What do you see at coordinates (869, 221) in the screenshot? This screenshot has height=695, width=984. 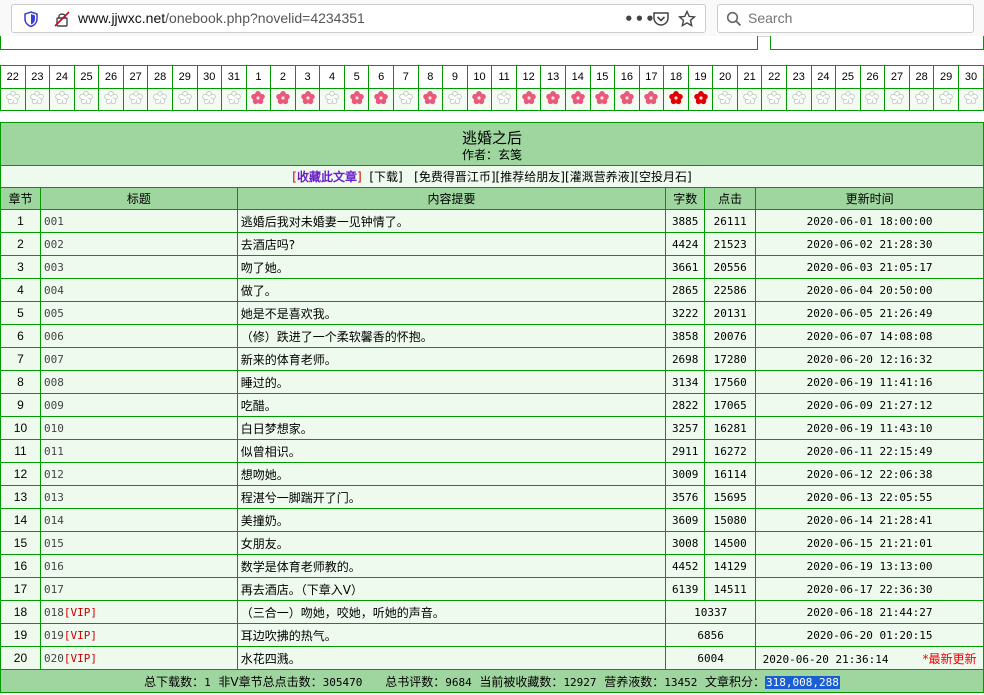 I see `chapter-updated: 2020-06-01 18:00:00` at bounding box center [869, 221].